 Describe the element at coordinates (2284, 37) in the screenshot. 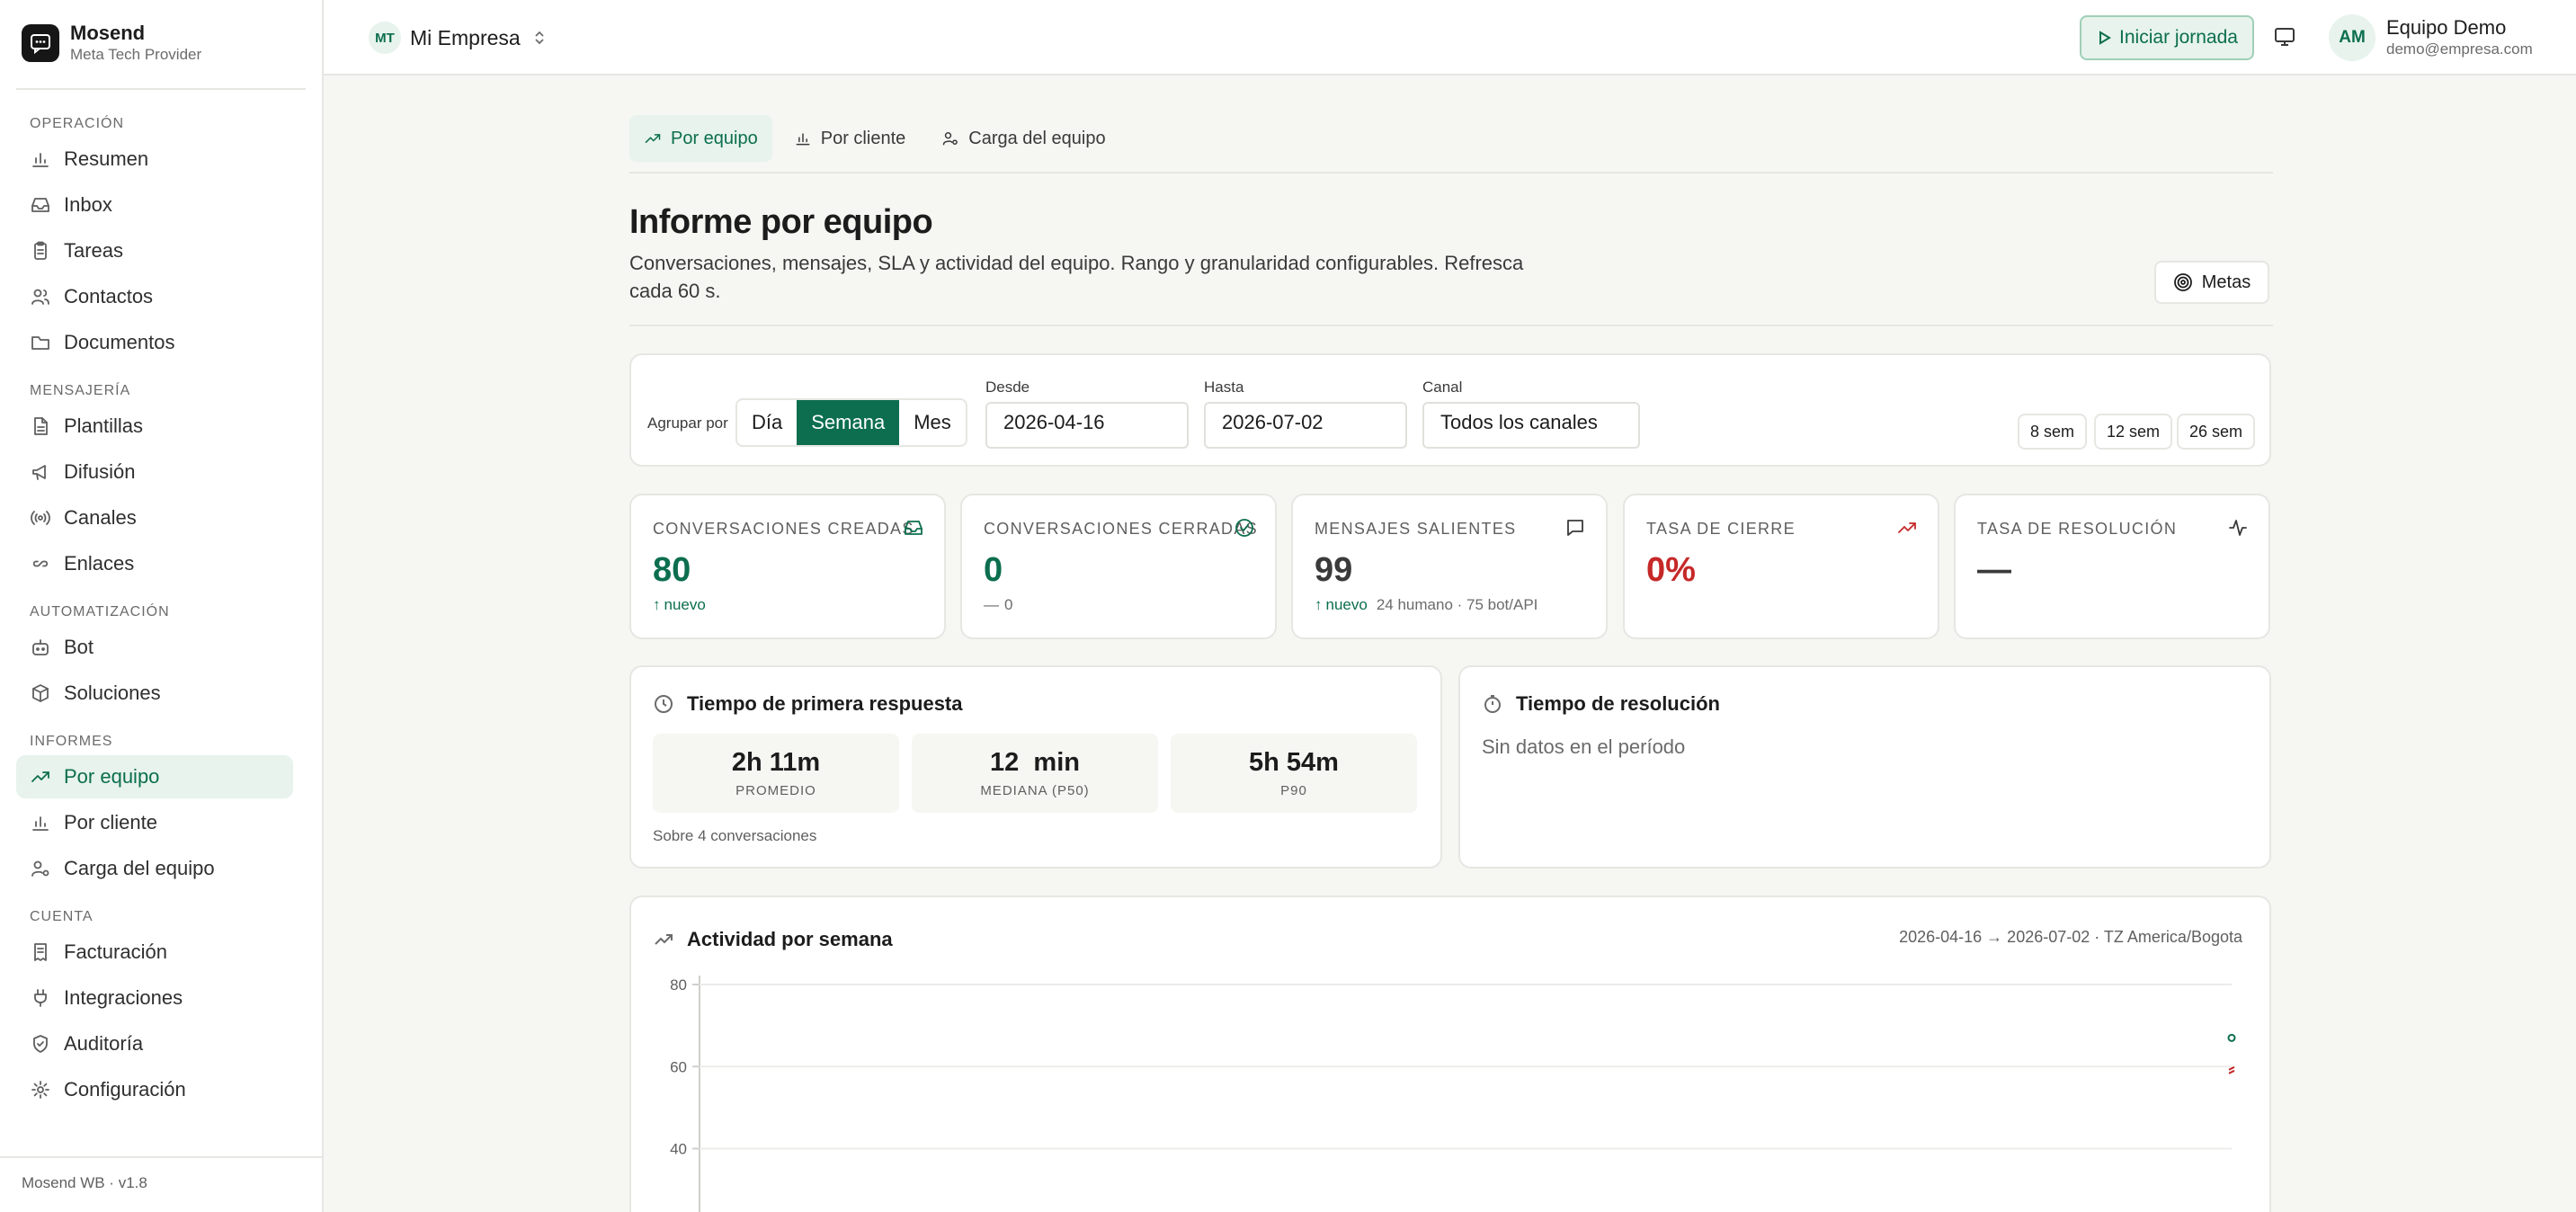

I see `monitor-icon` at that location.